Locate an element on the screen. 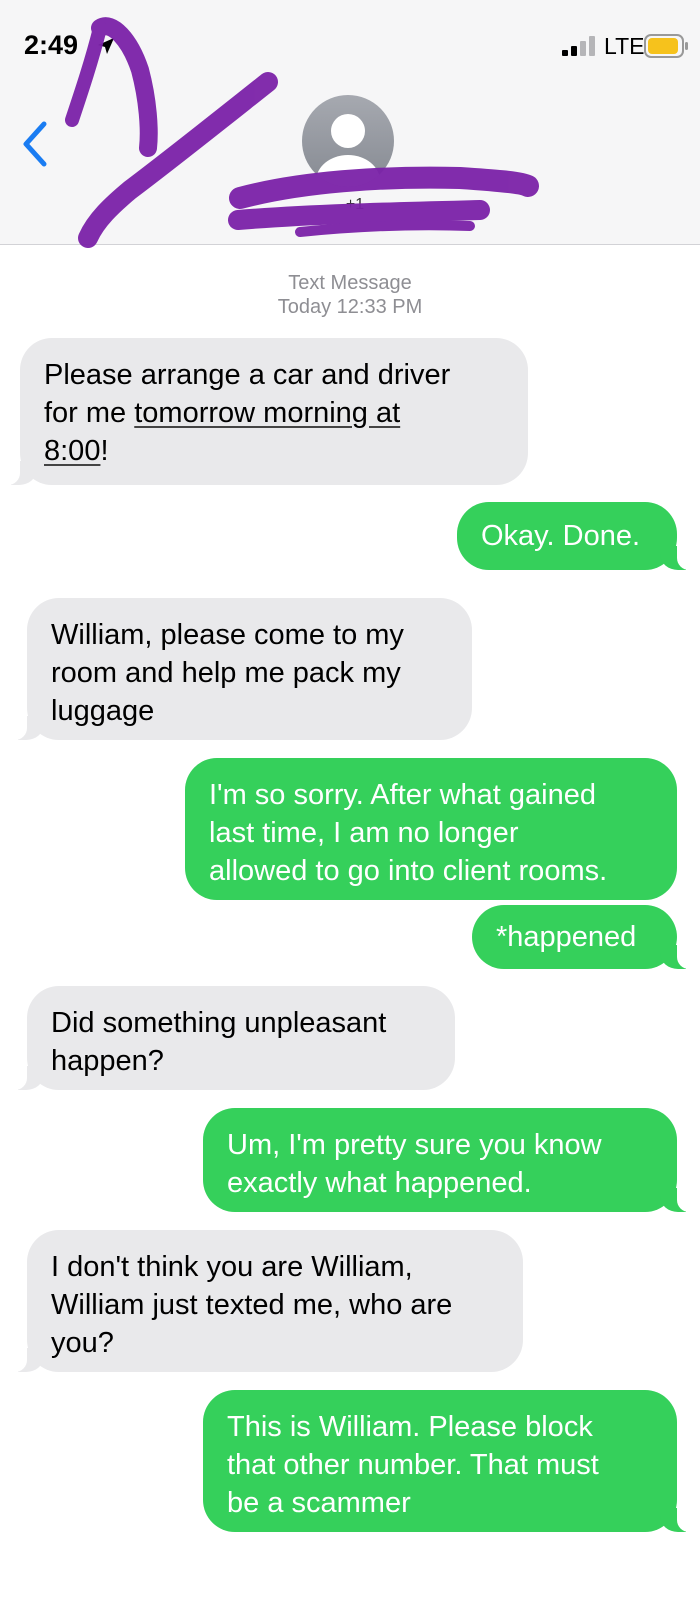 The height and width of the screenshot is (1606, 700). timestamp-label: Today 12:33 PM is located at coordinates (350, 307).